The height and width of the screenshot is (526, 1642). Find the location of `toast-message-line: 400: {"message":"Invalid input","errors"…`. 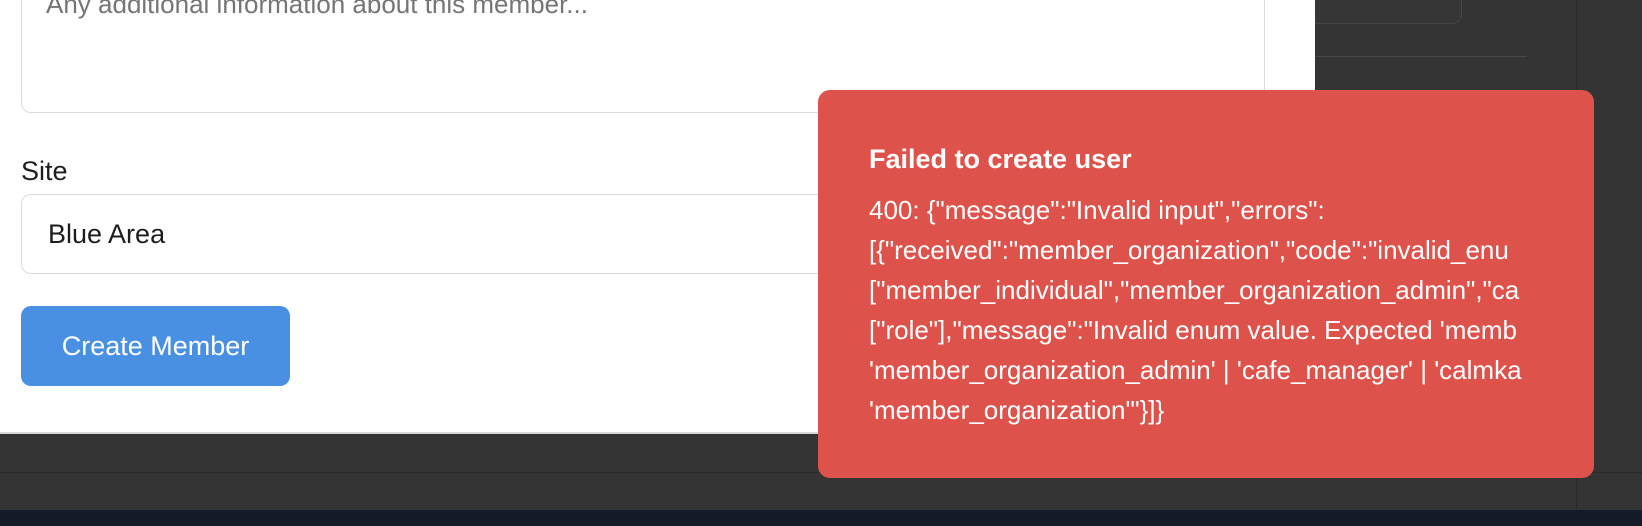

toast-message-line: 400: {"message":"Invalid input","errors"… is located at coordinates (1097, 210).